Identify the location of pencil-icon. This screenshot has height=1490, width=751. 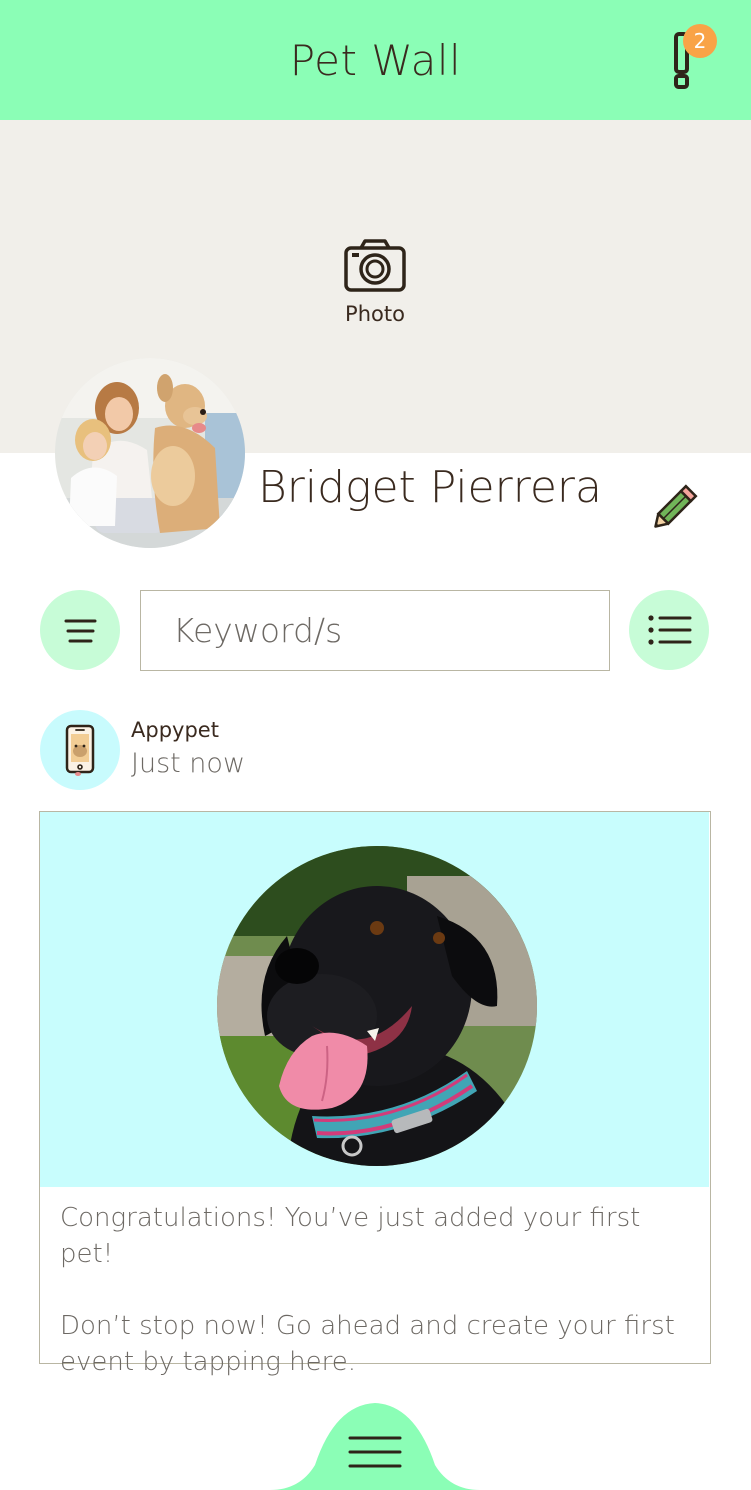
(676, 506).